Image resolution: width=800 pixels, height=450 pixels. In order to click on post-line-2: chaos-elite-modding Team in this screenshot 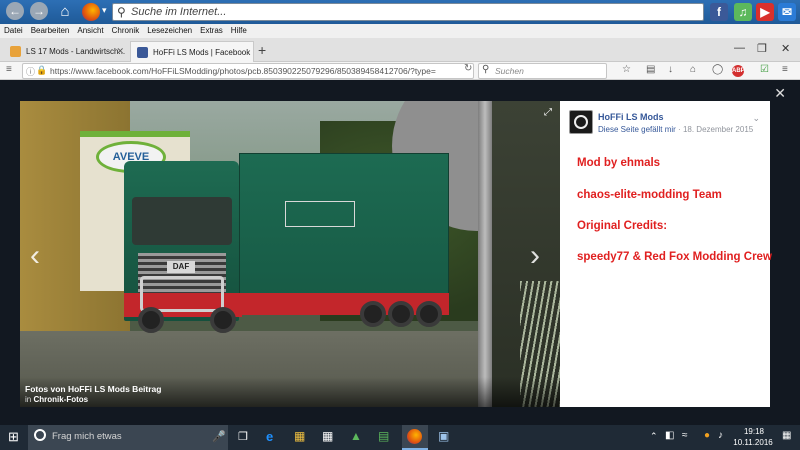, I will do `click(649, 195)`.